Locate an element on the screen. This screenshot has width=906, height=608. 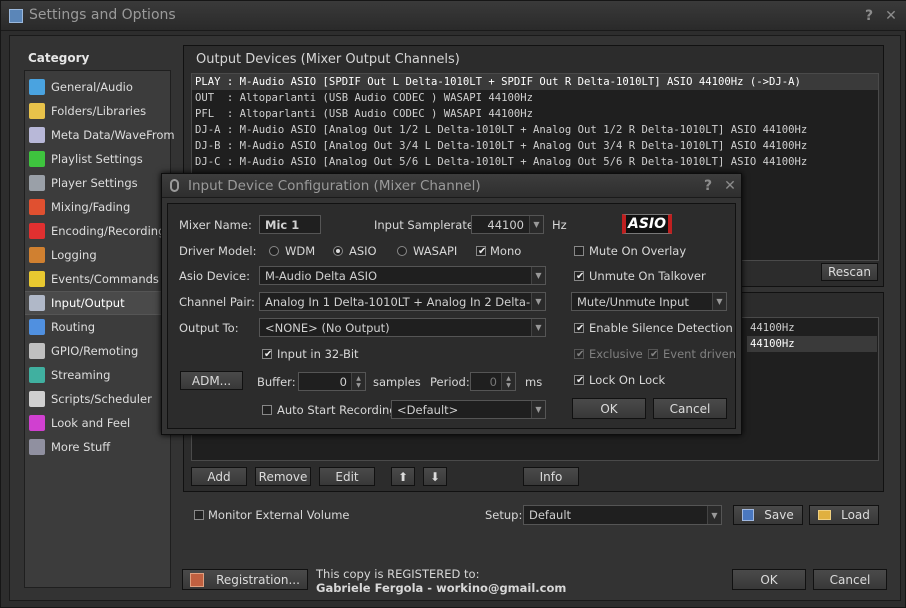
recording-profile-select: <Default> ▼ is located at coordinates (468, 409).